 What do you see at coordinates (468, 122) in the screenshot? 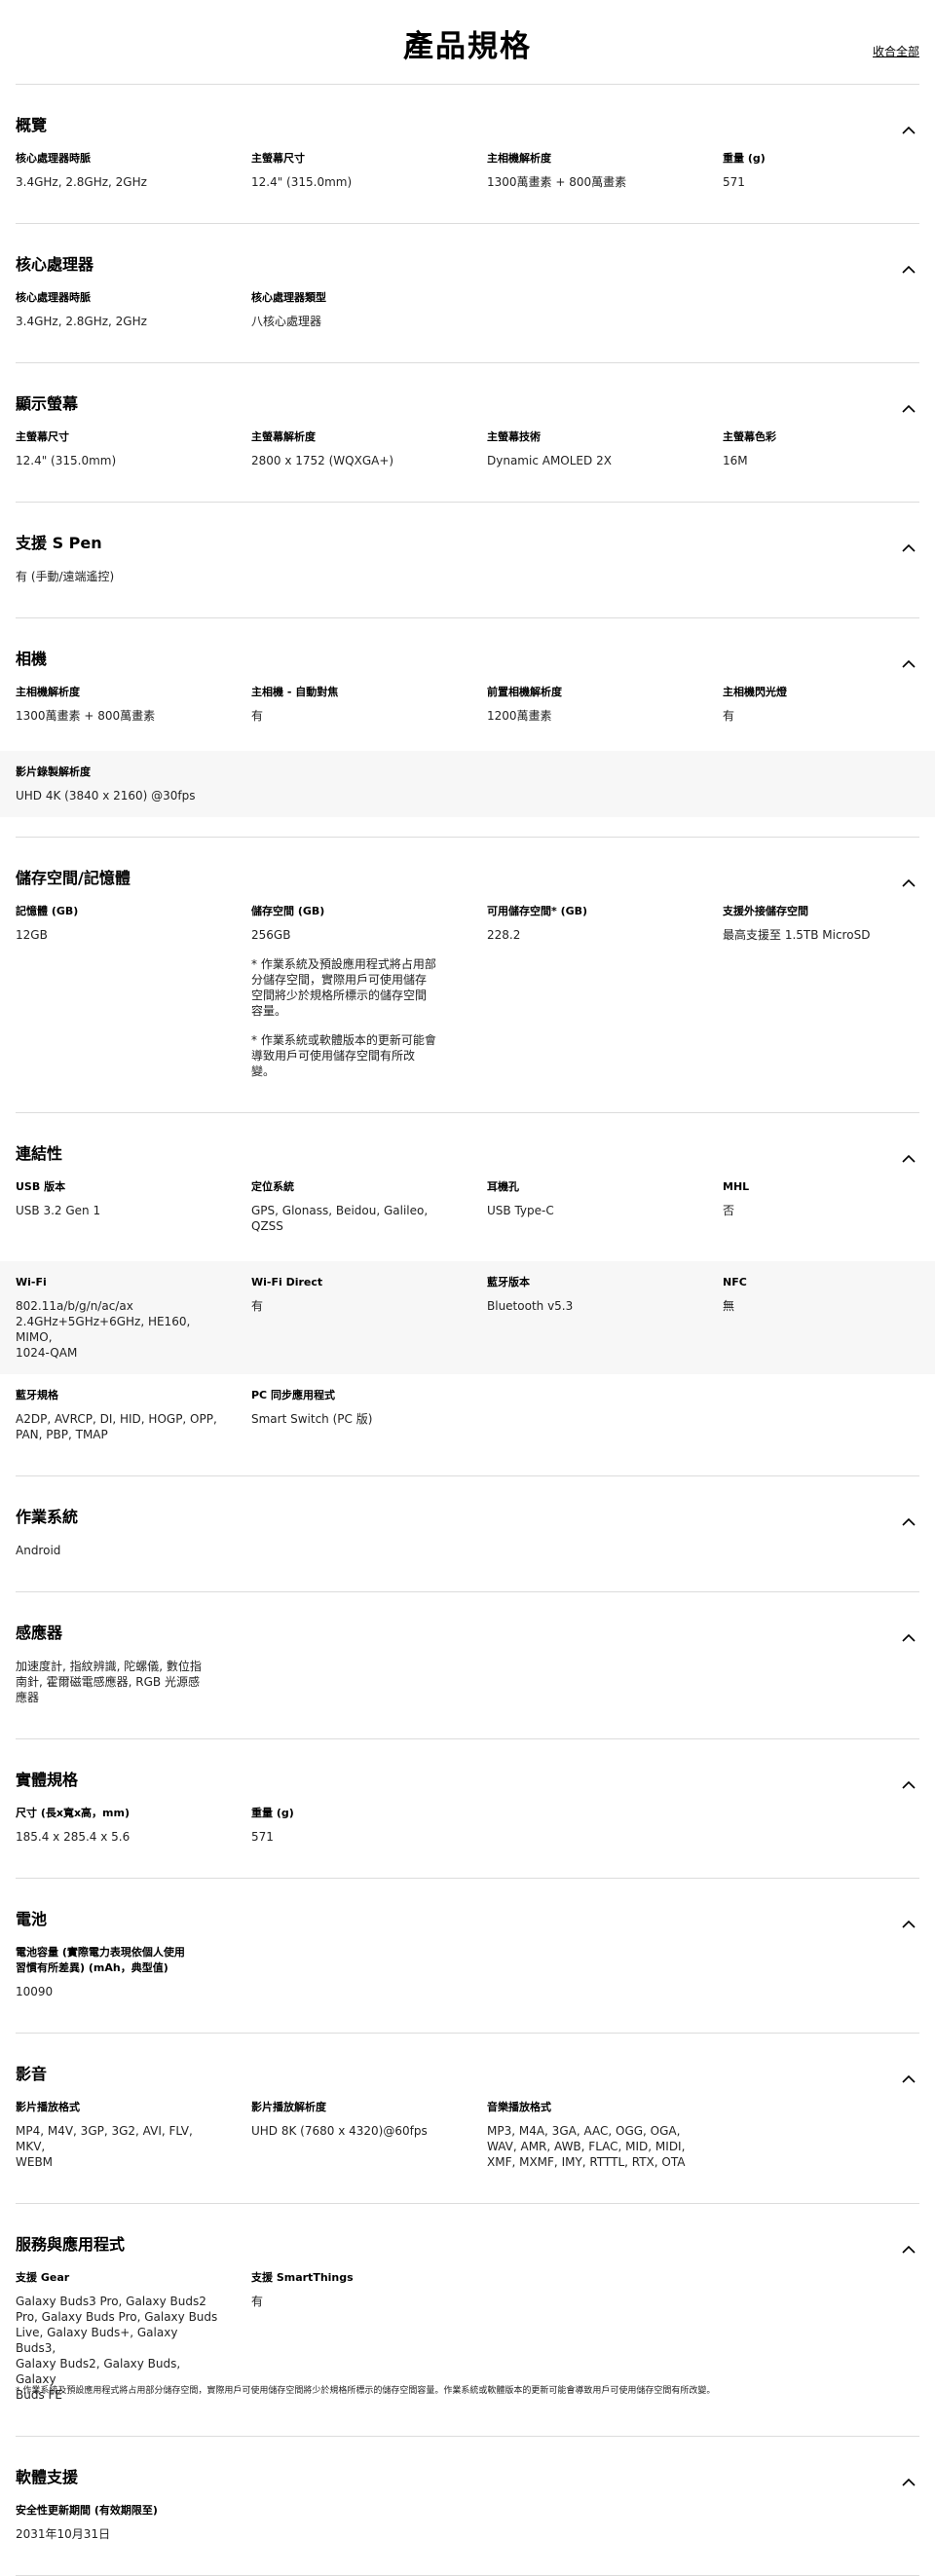
I see `section-header: 概覽` at bounding box center [468, 122].